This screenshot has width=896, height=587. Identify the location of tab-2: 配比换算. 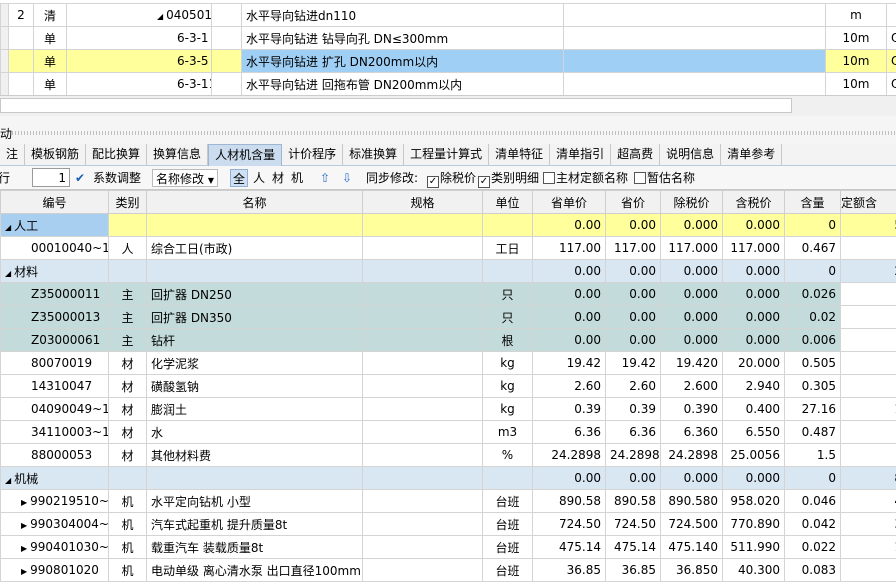
(117, 155).